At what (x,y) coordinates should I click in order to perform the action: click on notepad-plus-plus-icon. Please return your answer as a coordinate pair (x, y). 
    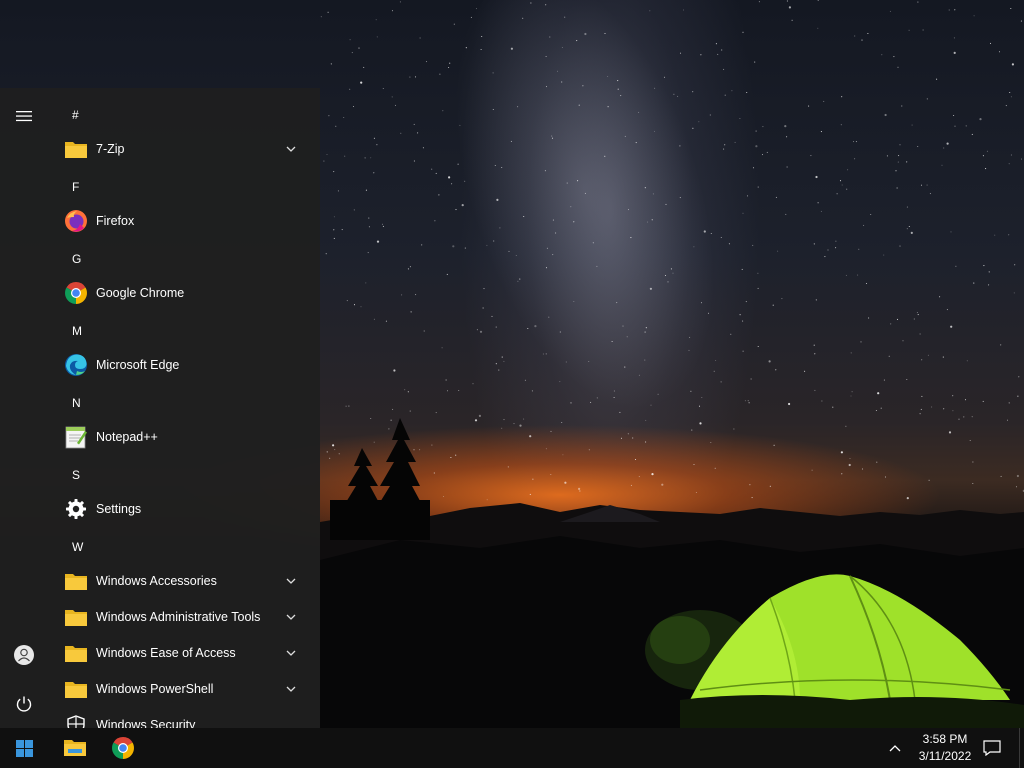
    Looking at the image, I should click on (76, 437).